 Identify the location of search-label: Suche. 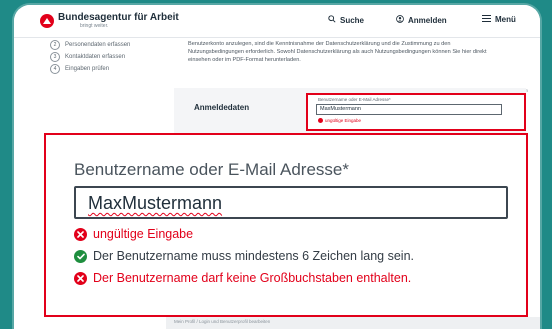
(352, 20).